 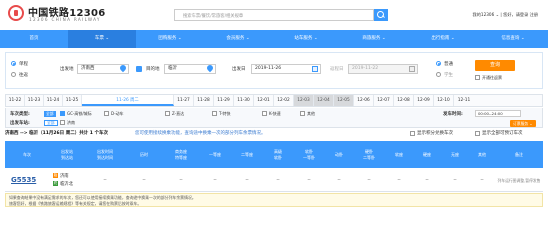 What do you see at coordinates (438, 63) in the screenshot?
I see `ticket-normal-radio` at bounding box center [438, 63].